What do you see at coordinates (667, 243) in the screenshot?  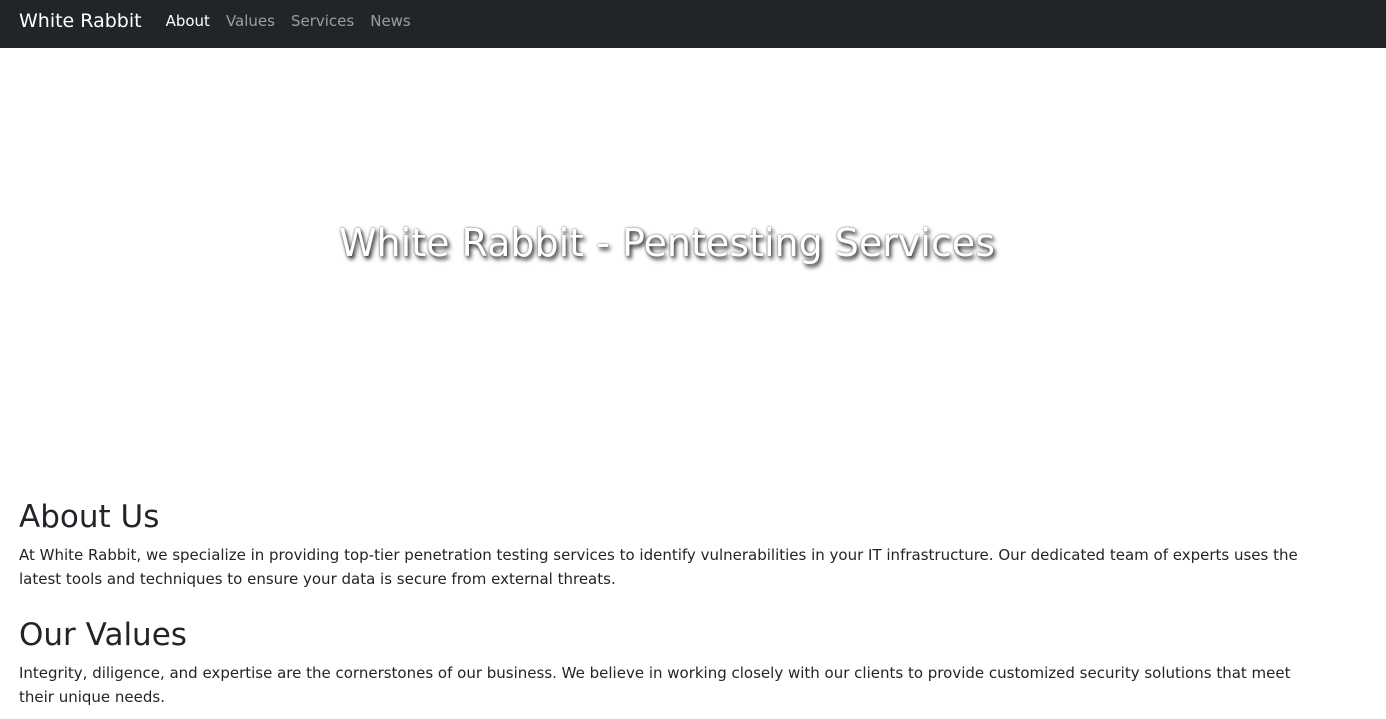 I see `hero-title: White Rabbit - Pentesting Services` at bounding box center [667, 243].